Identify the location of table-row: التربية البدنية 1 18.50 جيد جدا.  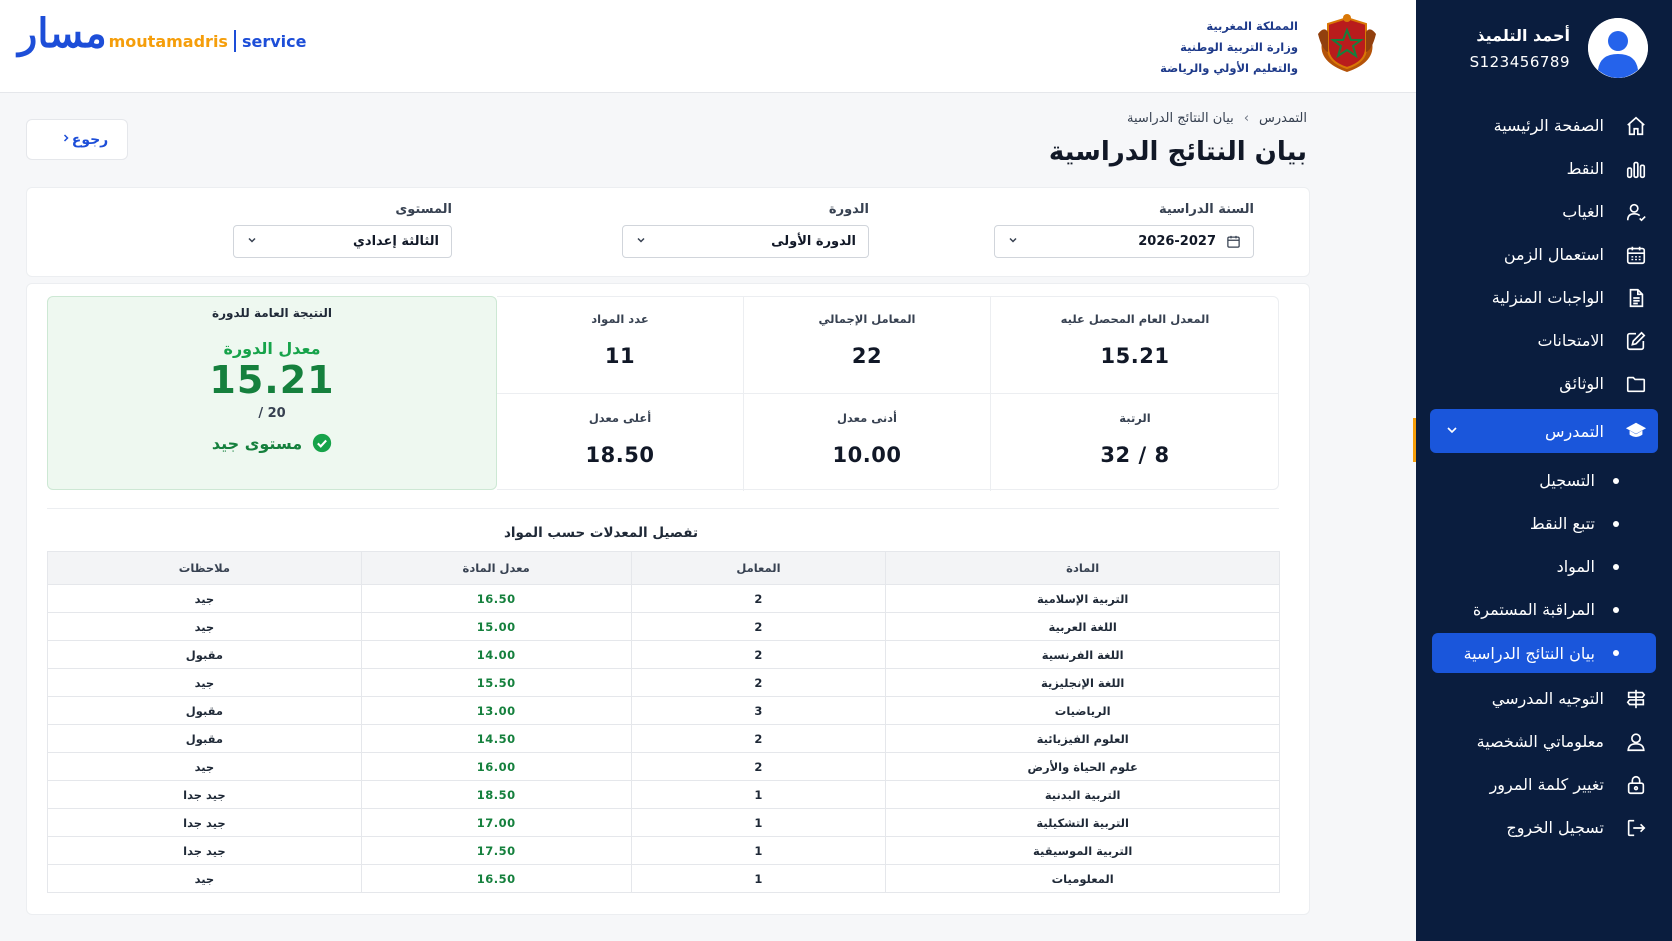
(663, 794).